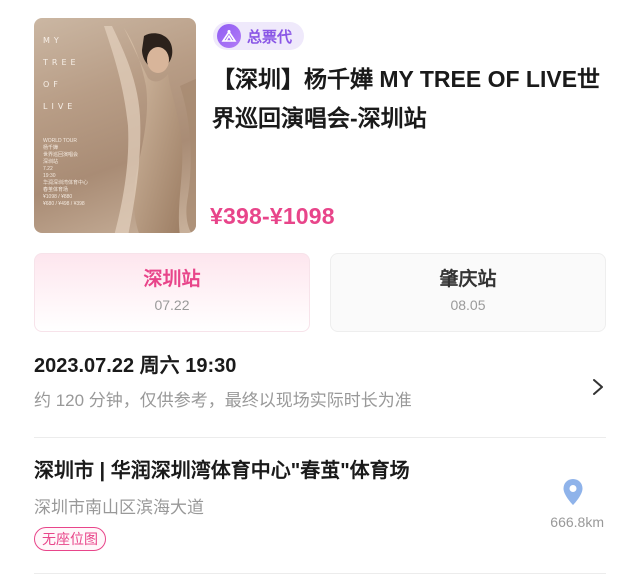 This screenshot has height=584, width=640. What do you see at coordinates (573, 492) in the screenshot?
I see `location-pin-icon` at bounding box center [573, 492].